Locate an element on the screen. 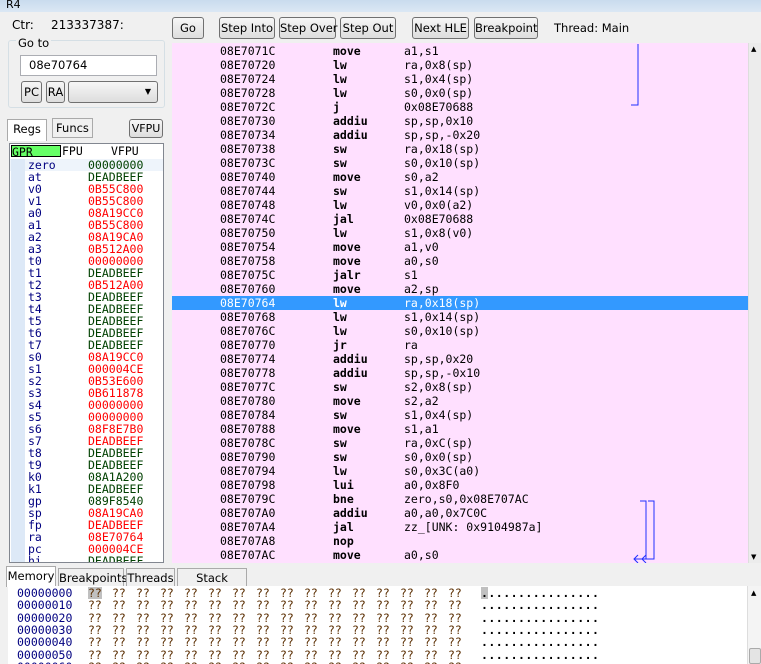  next-hle-button: Next HLE is located at coordinates (440, 28).